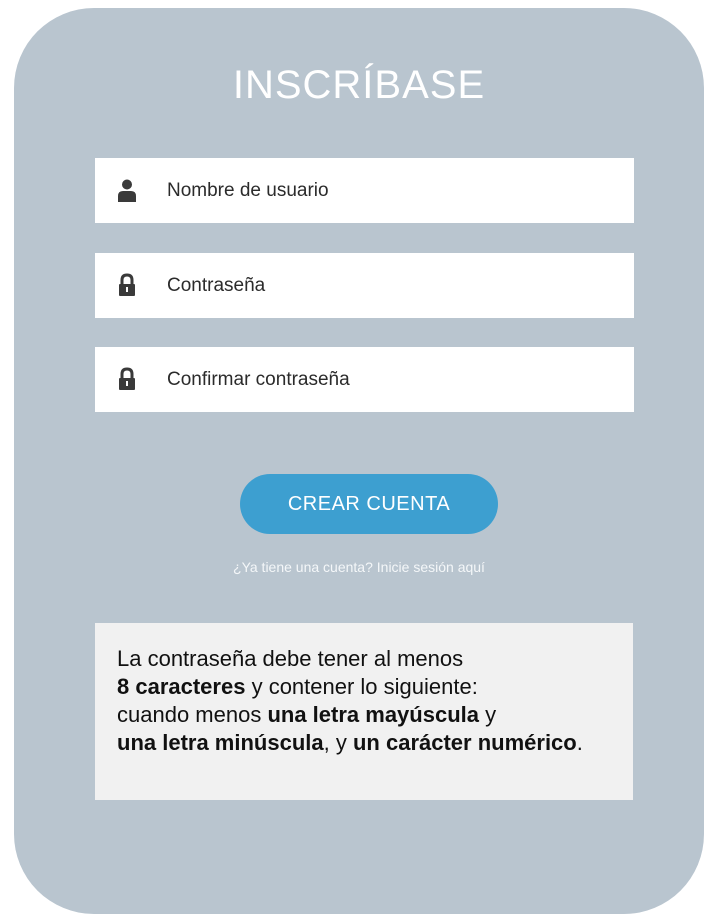 This screenshot has height=916, width=706. I want to click on confirm-password-field: Confirmar contraseña, so click(364, 379).